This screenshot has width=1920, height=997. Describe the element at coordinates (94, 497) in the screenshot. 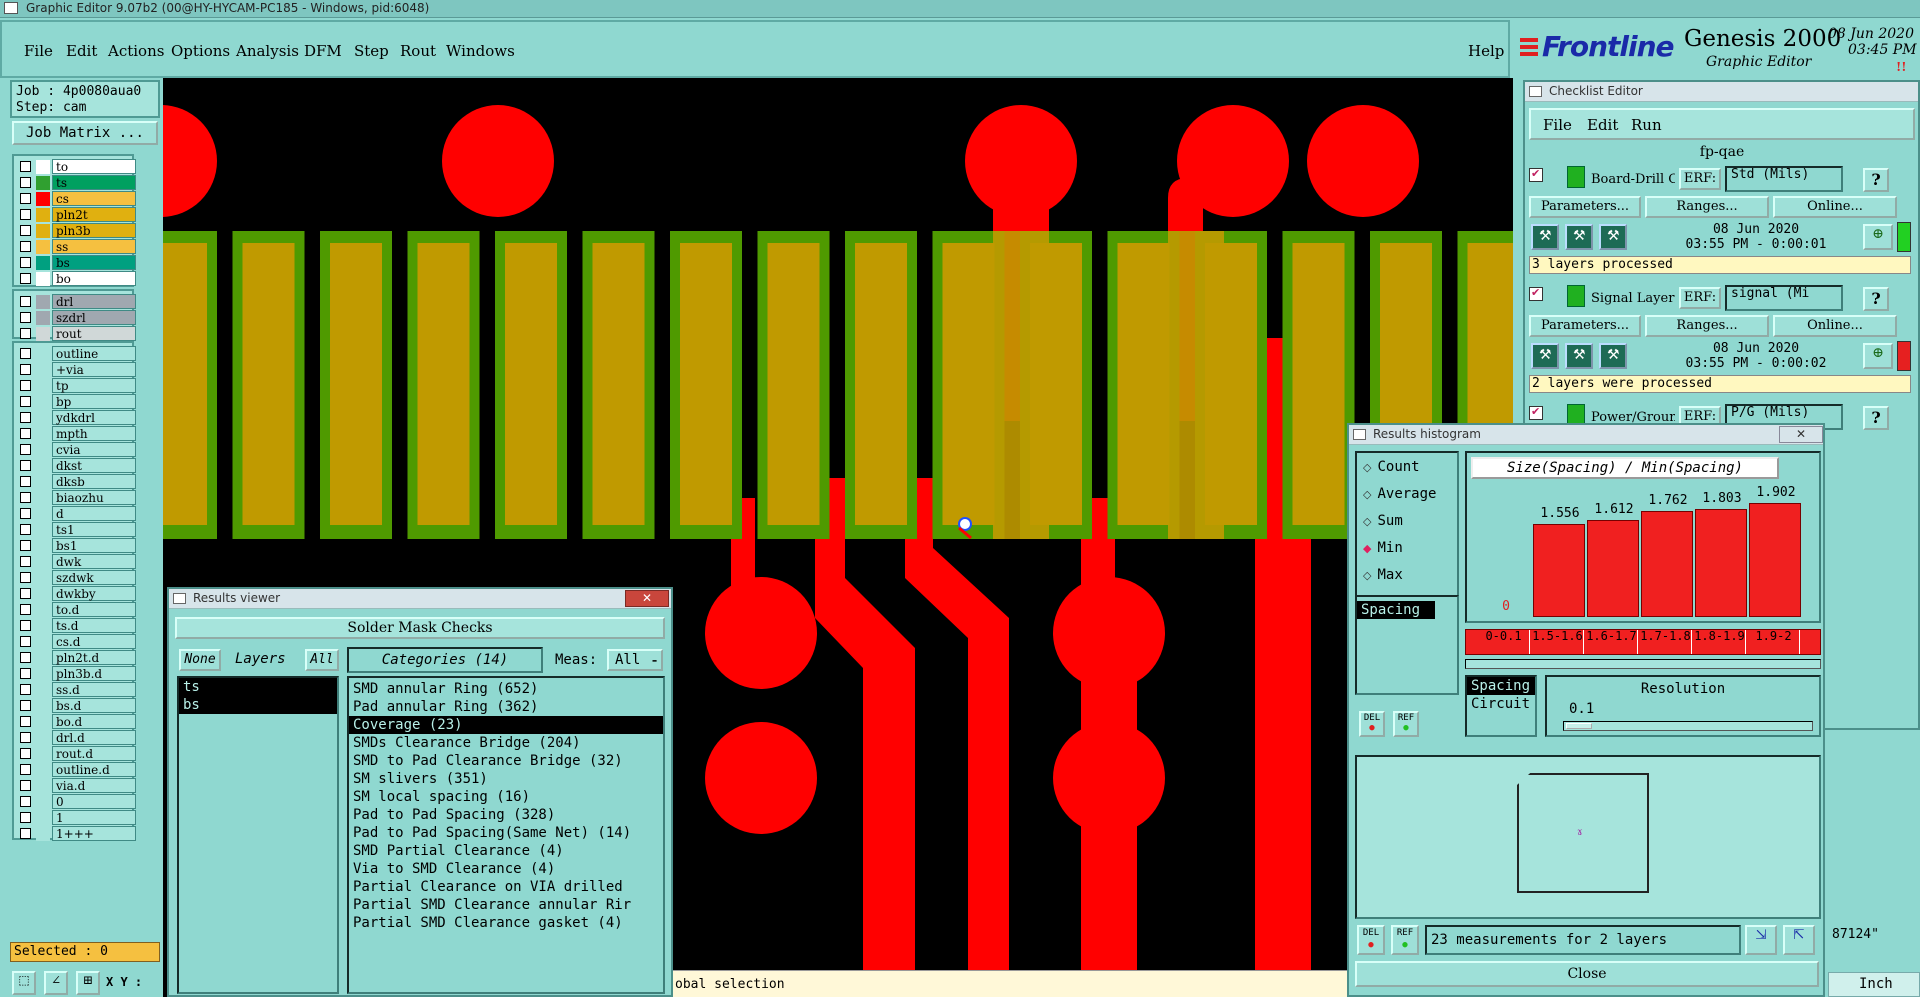

I see `layer-name: biaozhu` at that location.